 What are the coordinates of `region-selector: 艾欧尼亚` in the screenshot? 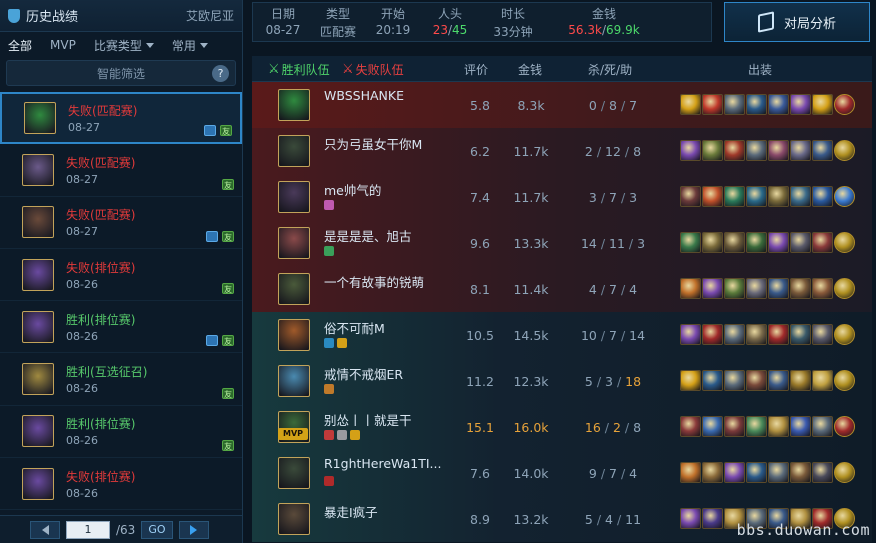 It's located at (210, 15).